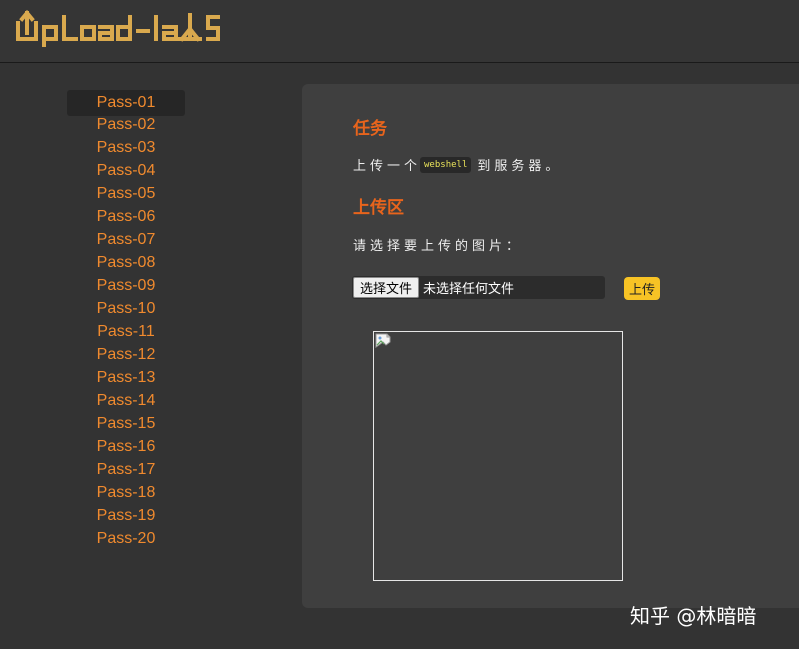 Image resolution: width=799 pixels, height=649 pixels. Describe the element at coordinates (520, 166) in the screenshot. I see `task-text-after: 到服务器。` at that location.